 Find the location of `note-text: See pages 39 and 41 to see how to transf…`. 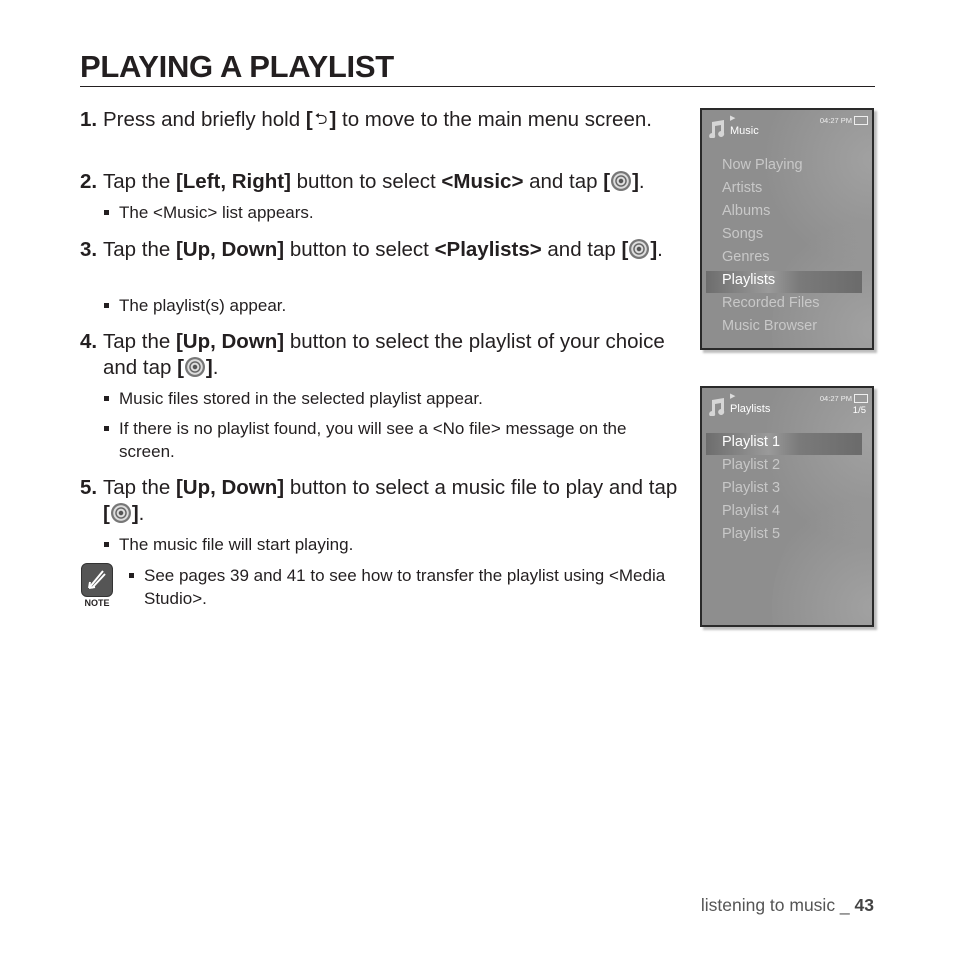

note-text: See pages 39 and 41 to see how to transf… is located at coordinates (405, 587).